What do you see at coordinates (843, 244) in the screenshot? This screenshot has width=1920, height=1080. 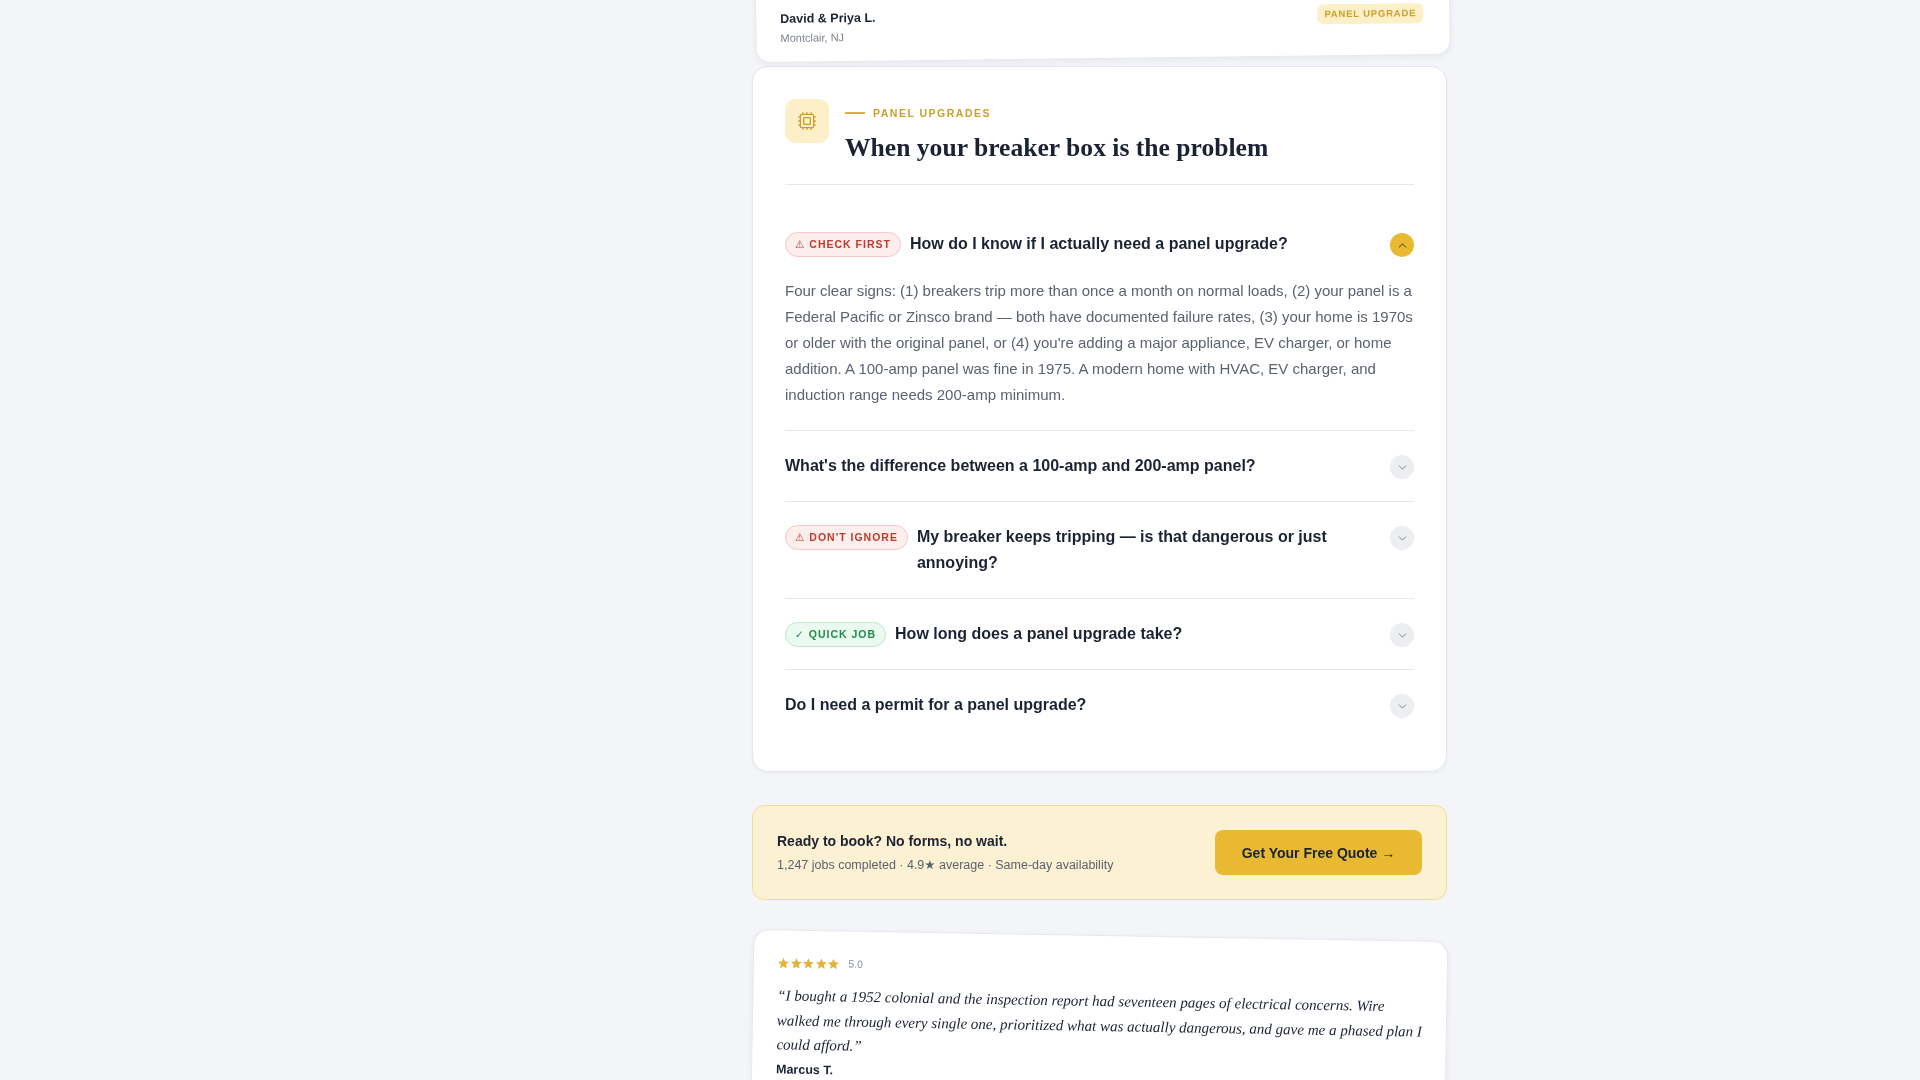 I see `faq-tag: ⚠ CHECK FIRST` at bounding box center [843, 244].